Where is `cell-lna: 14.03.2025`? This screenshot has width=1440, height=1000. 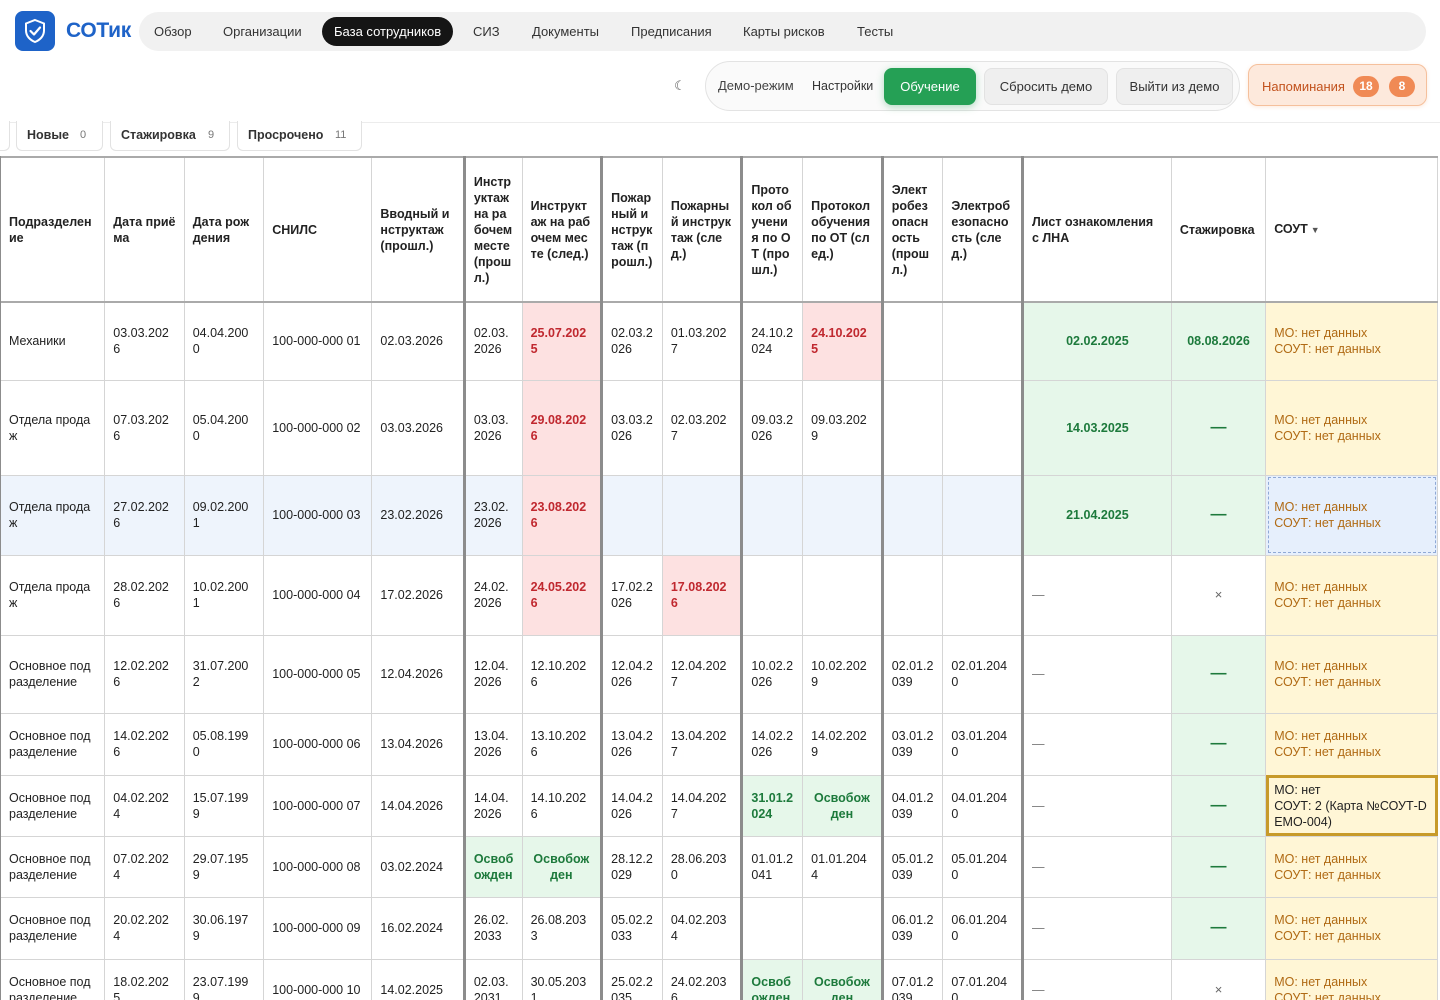 cell-lna: 14.03.2025 is located at coordinates (1096, 427).